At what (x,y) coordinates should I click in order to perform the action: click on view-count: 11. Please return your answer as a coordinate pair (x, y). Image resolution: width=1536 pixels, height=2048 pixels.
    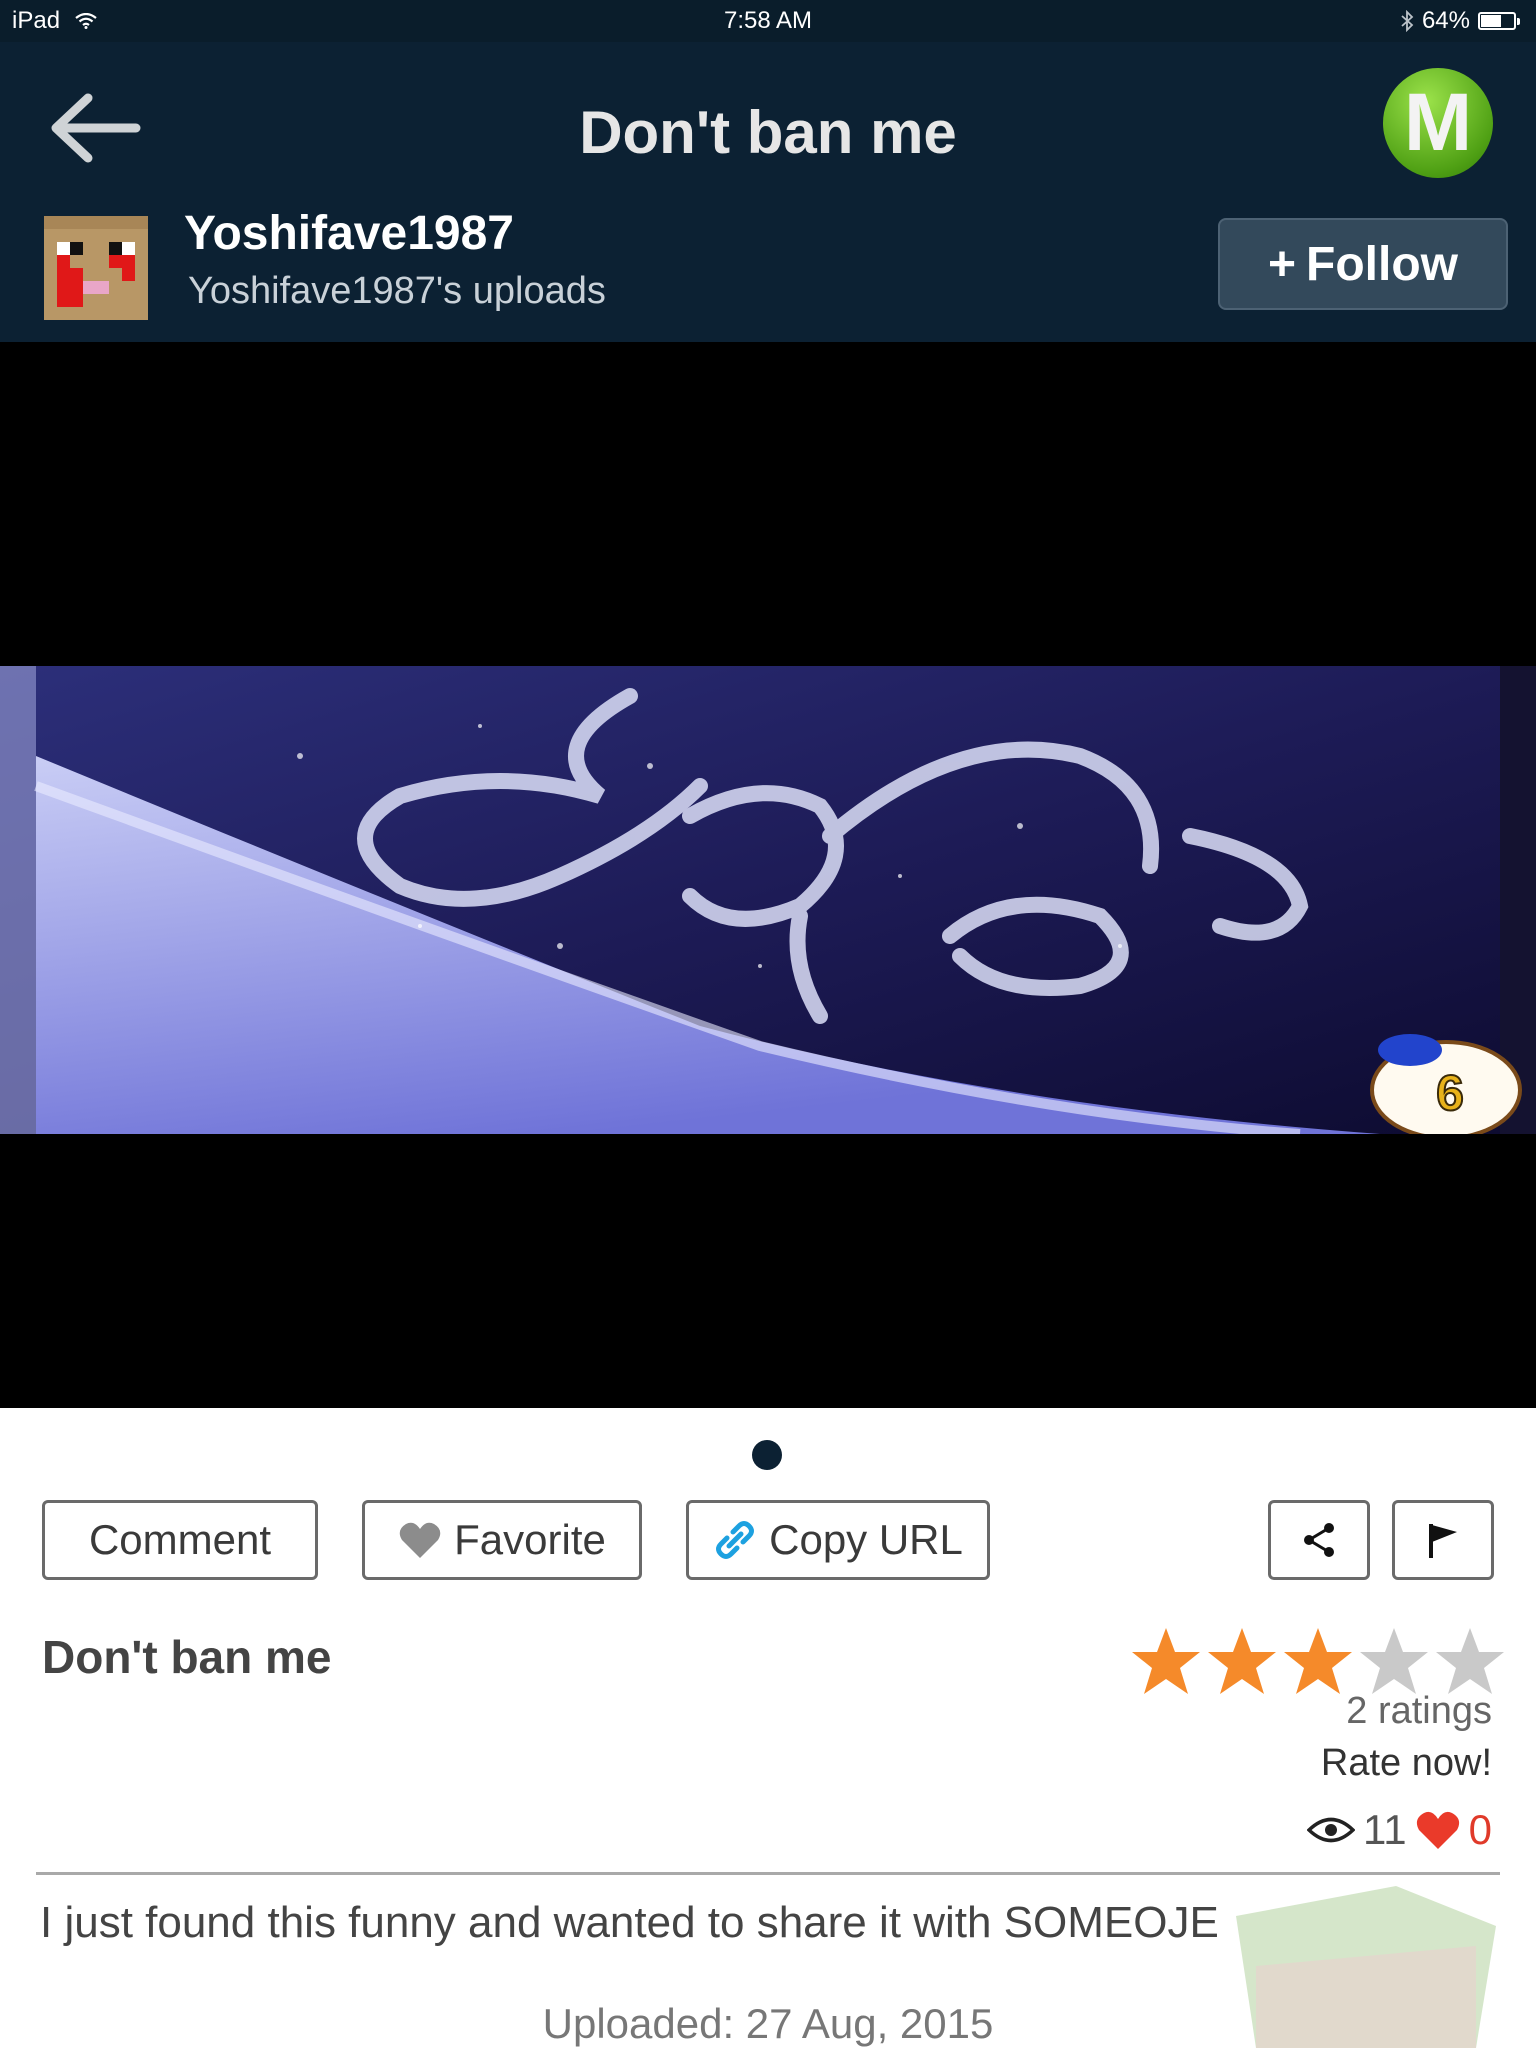
    Looking at the image, I should click on (1385, 1829).